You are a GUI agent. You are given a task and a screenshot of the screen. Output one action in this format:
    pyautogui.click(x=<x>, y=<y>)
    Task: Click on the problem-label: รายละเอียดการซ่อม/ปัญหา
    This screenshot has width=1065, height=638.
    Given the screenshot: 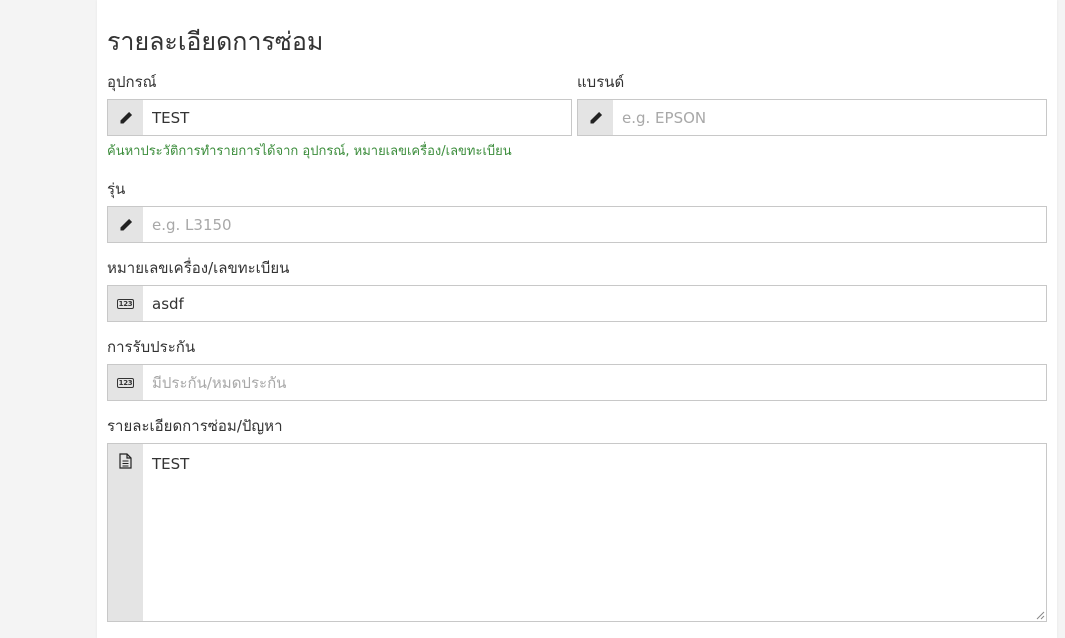 What is the action you would take?
    pyautogui.click(x=195, y=426)
    